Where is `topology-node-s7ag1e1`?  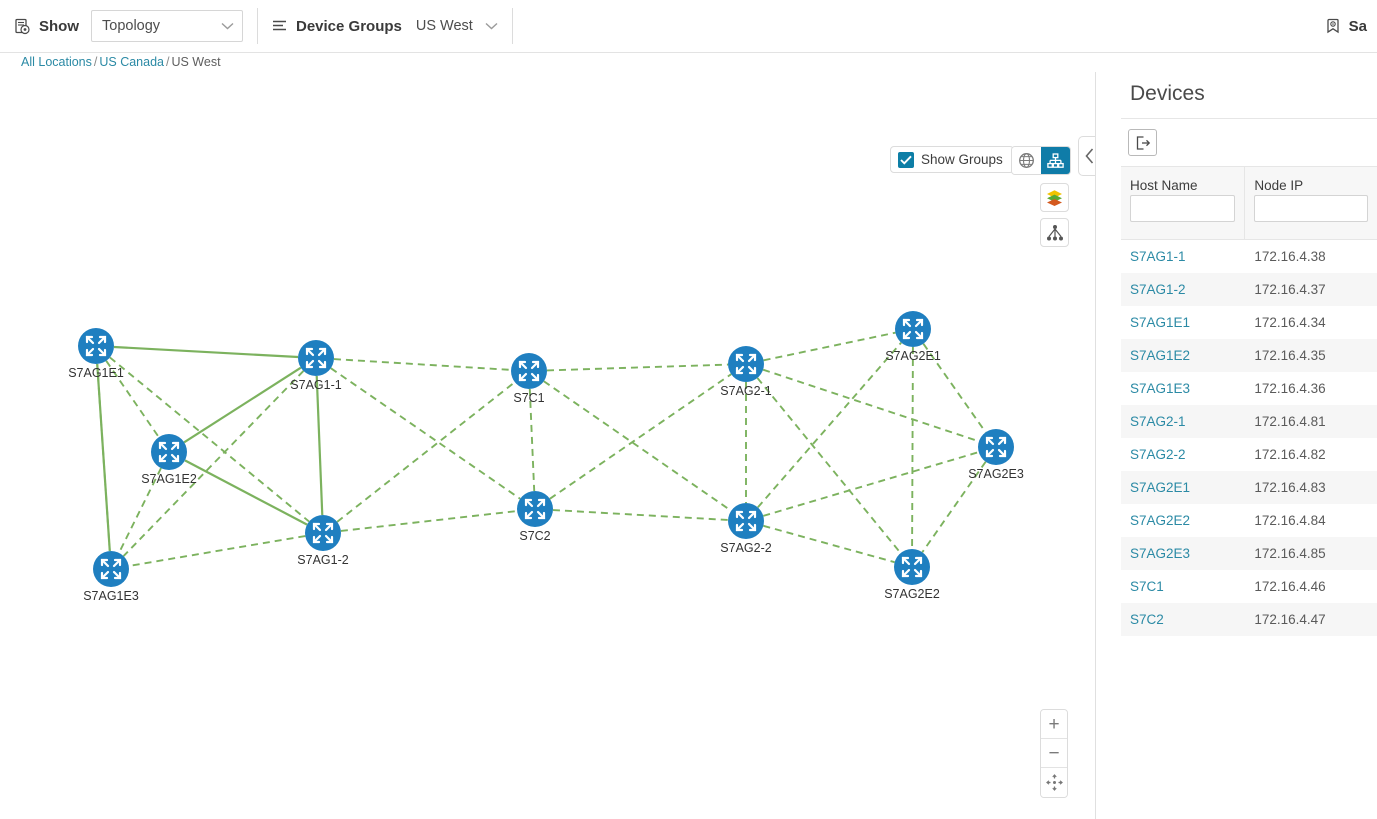
topology-node-s7ag1e1 is located at coordinates (96, 346).